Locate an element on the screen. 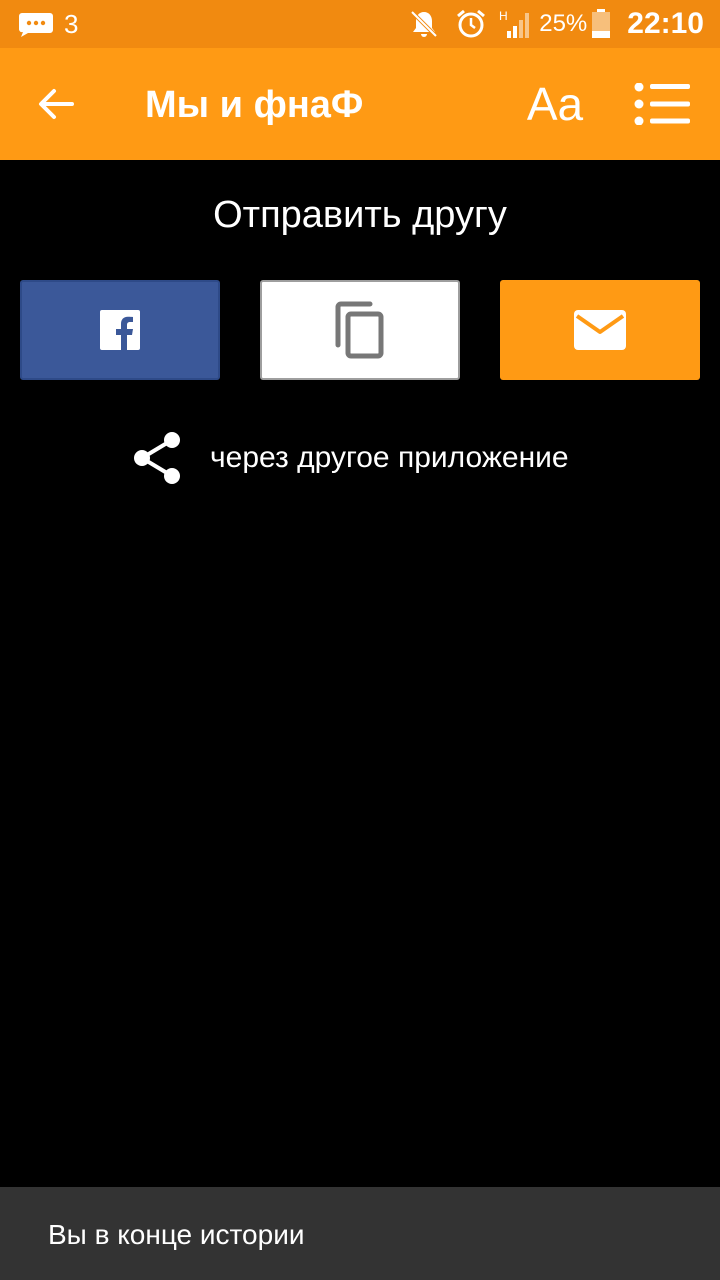  share-title: Отправить другу is located at coordinates (360, 215).